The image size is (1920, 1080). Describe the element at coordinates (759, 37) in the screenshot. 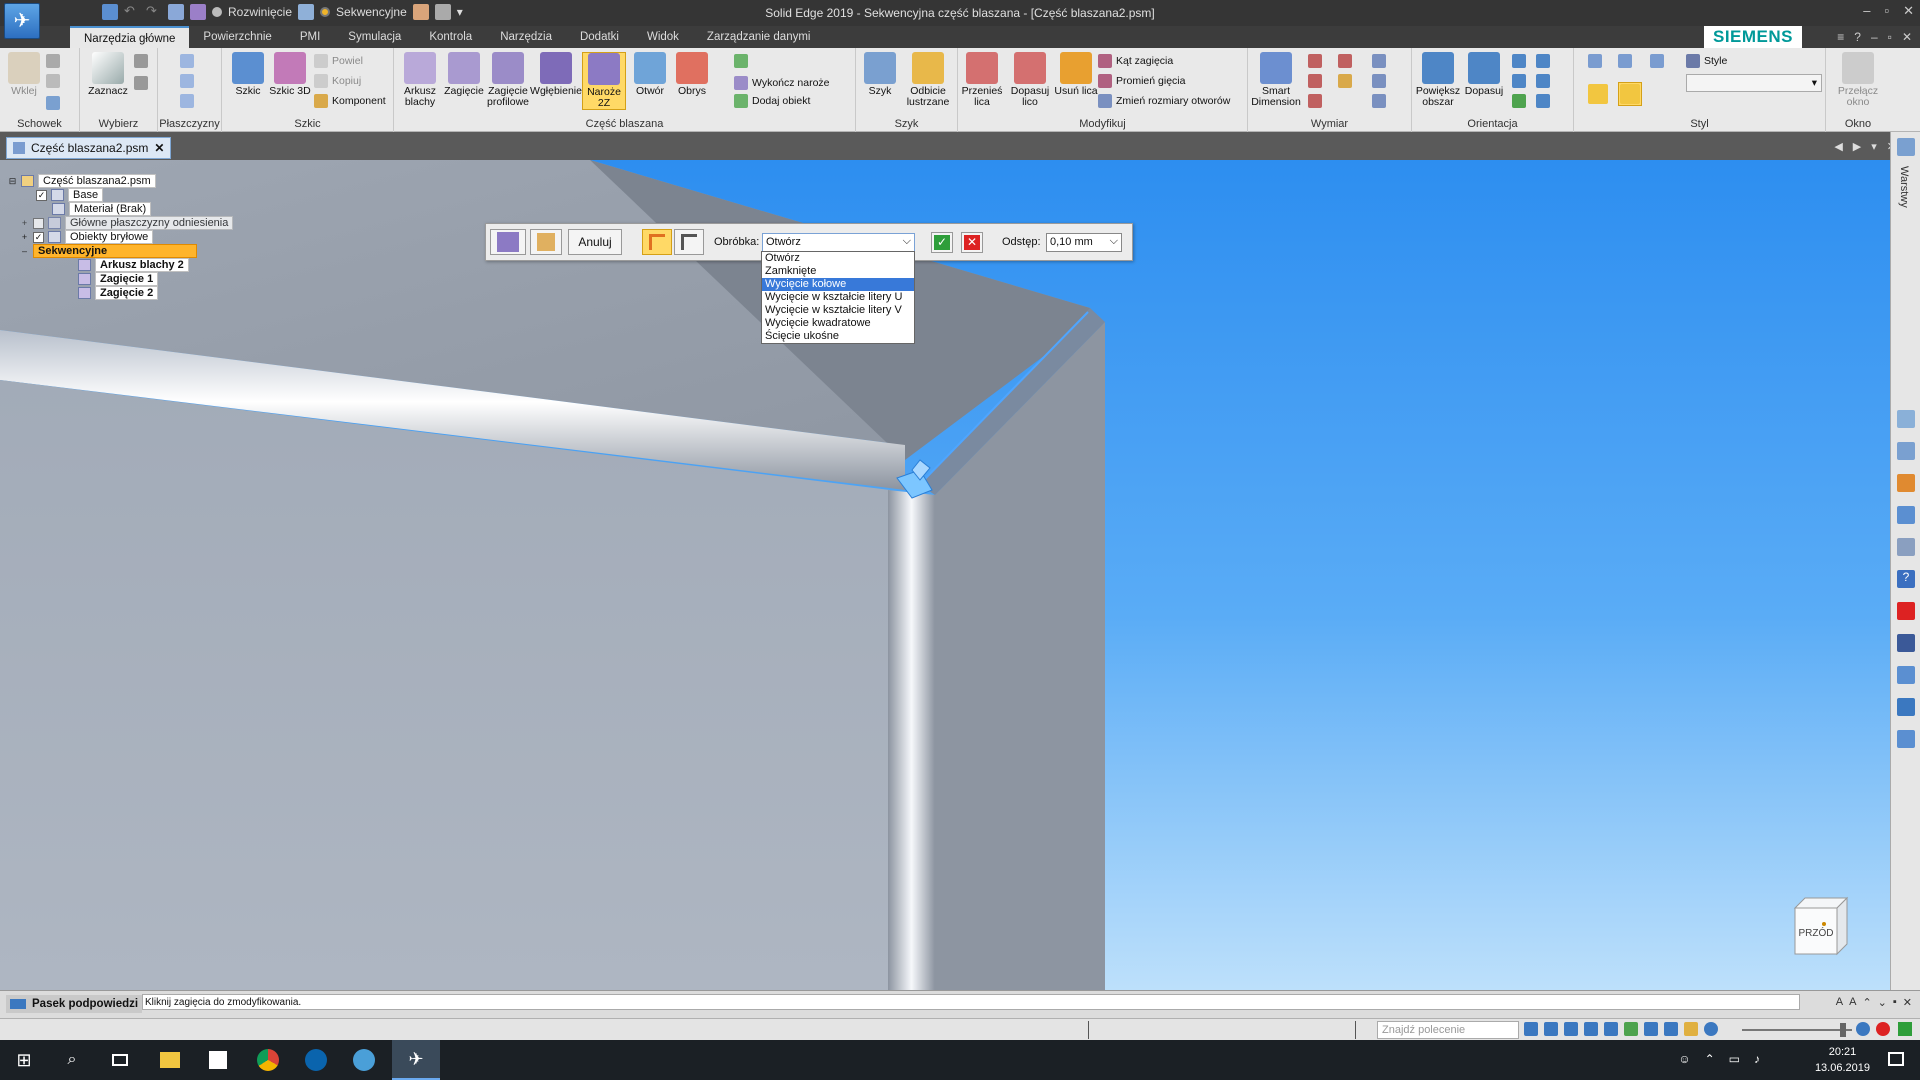

I see `tab-zarzadzanie-danymi: Zarządzanie danymi` at that location.